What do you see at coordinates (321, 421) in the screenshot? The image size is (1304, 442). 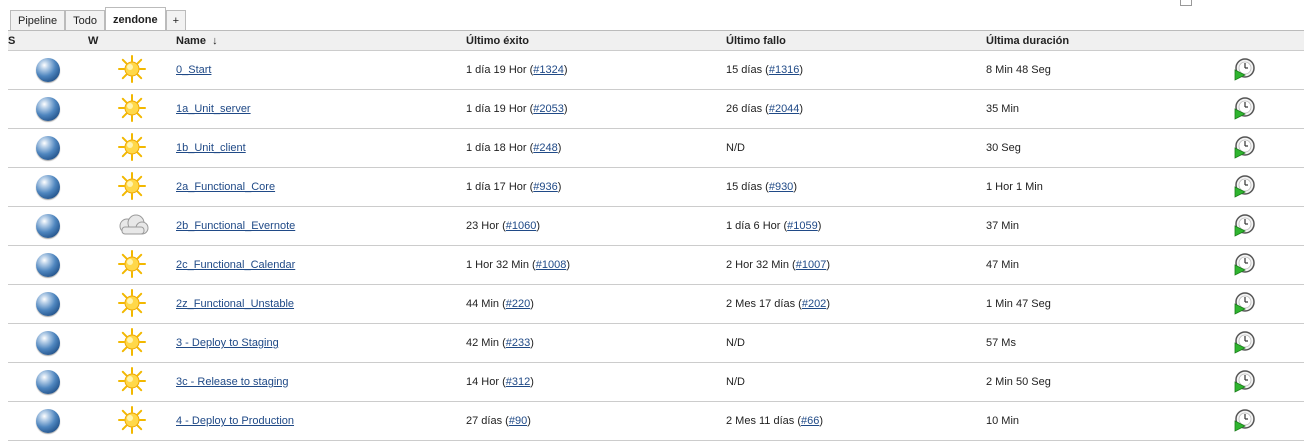 I see `name-cell: 4 - Deploy to Production` at bounding box center [321, 421].